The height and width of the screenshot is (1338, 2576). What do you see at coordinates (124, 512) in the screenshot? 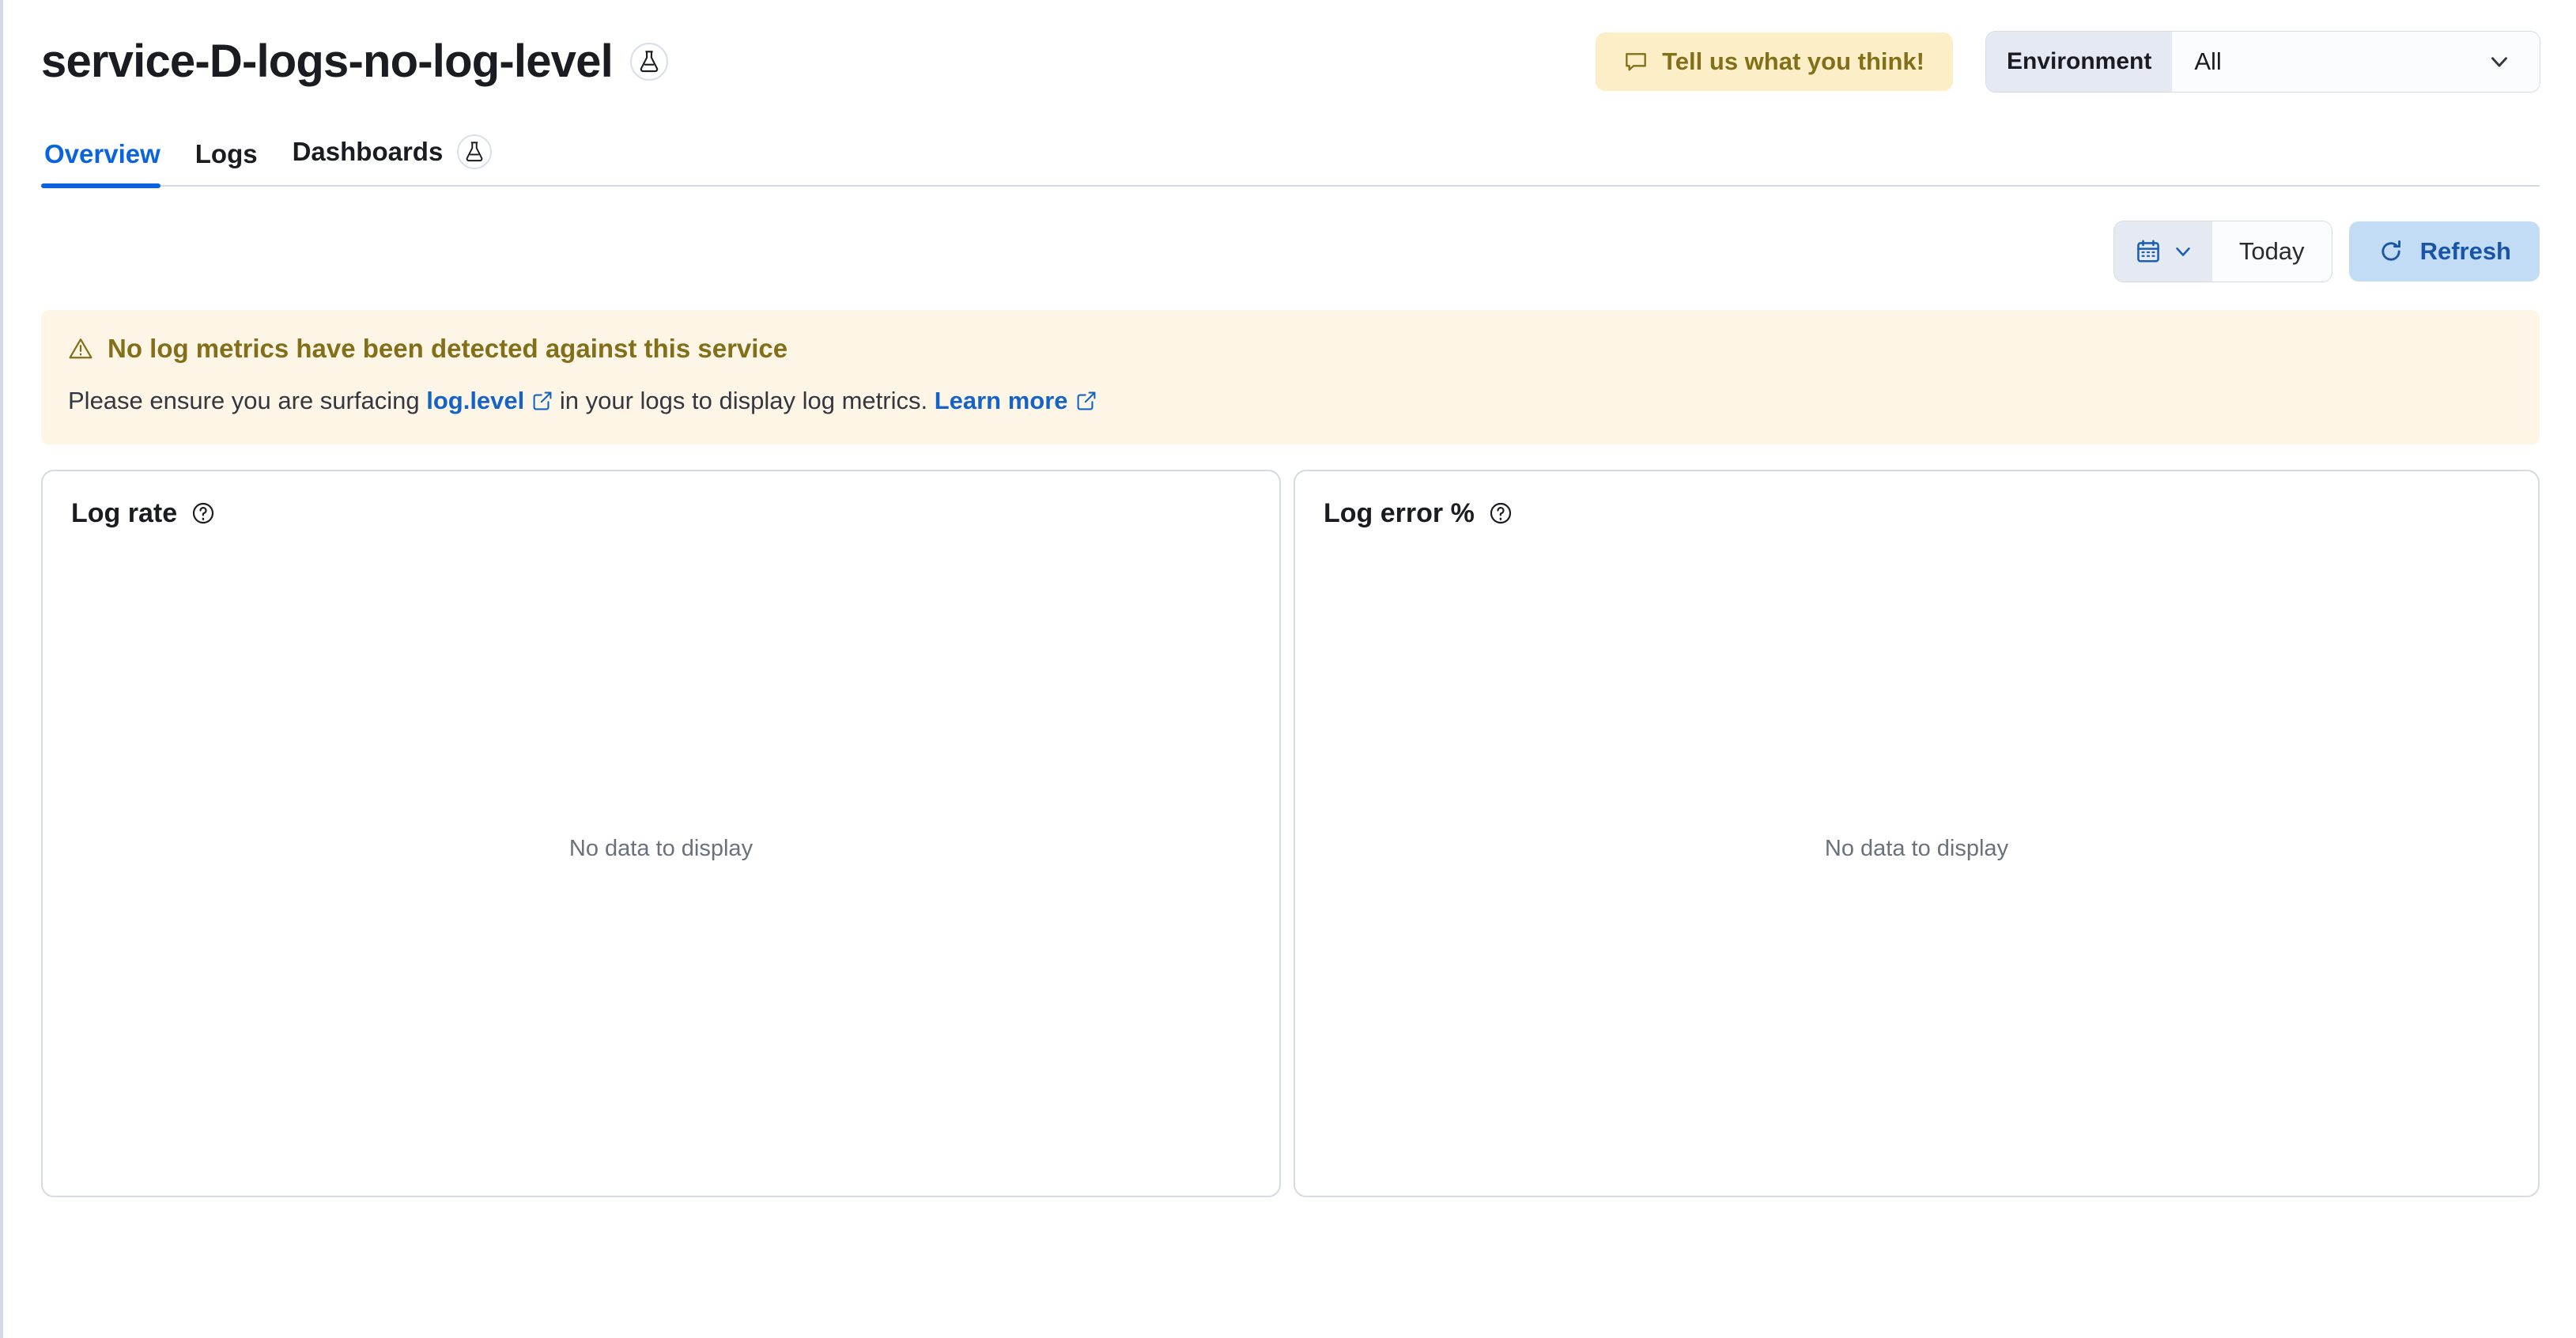
I see `log-rate-panel-title: Log rate` at bounding box center [124, 512].